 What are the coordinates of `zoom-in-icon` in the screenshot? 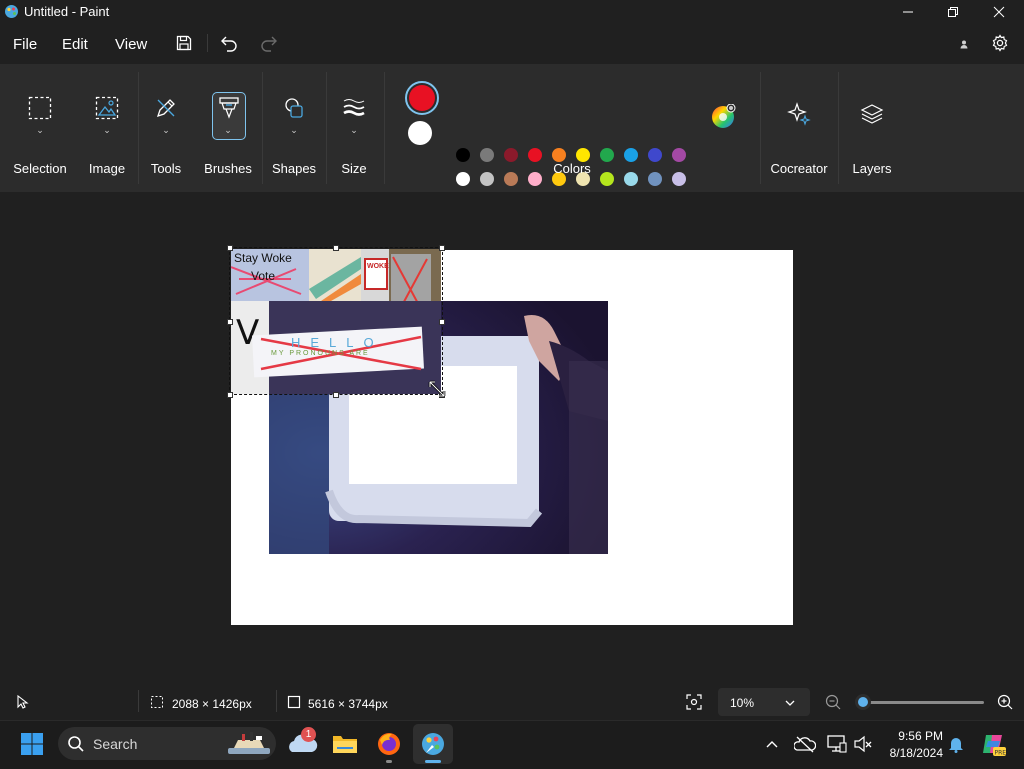 It's located at (1005, 702).